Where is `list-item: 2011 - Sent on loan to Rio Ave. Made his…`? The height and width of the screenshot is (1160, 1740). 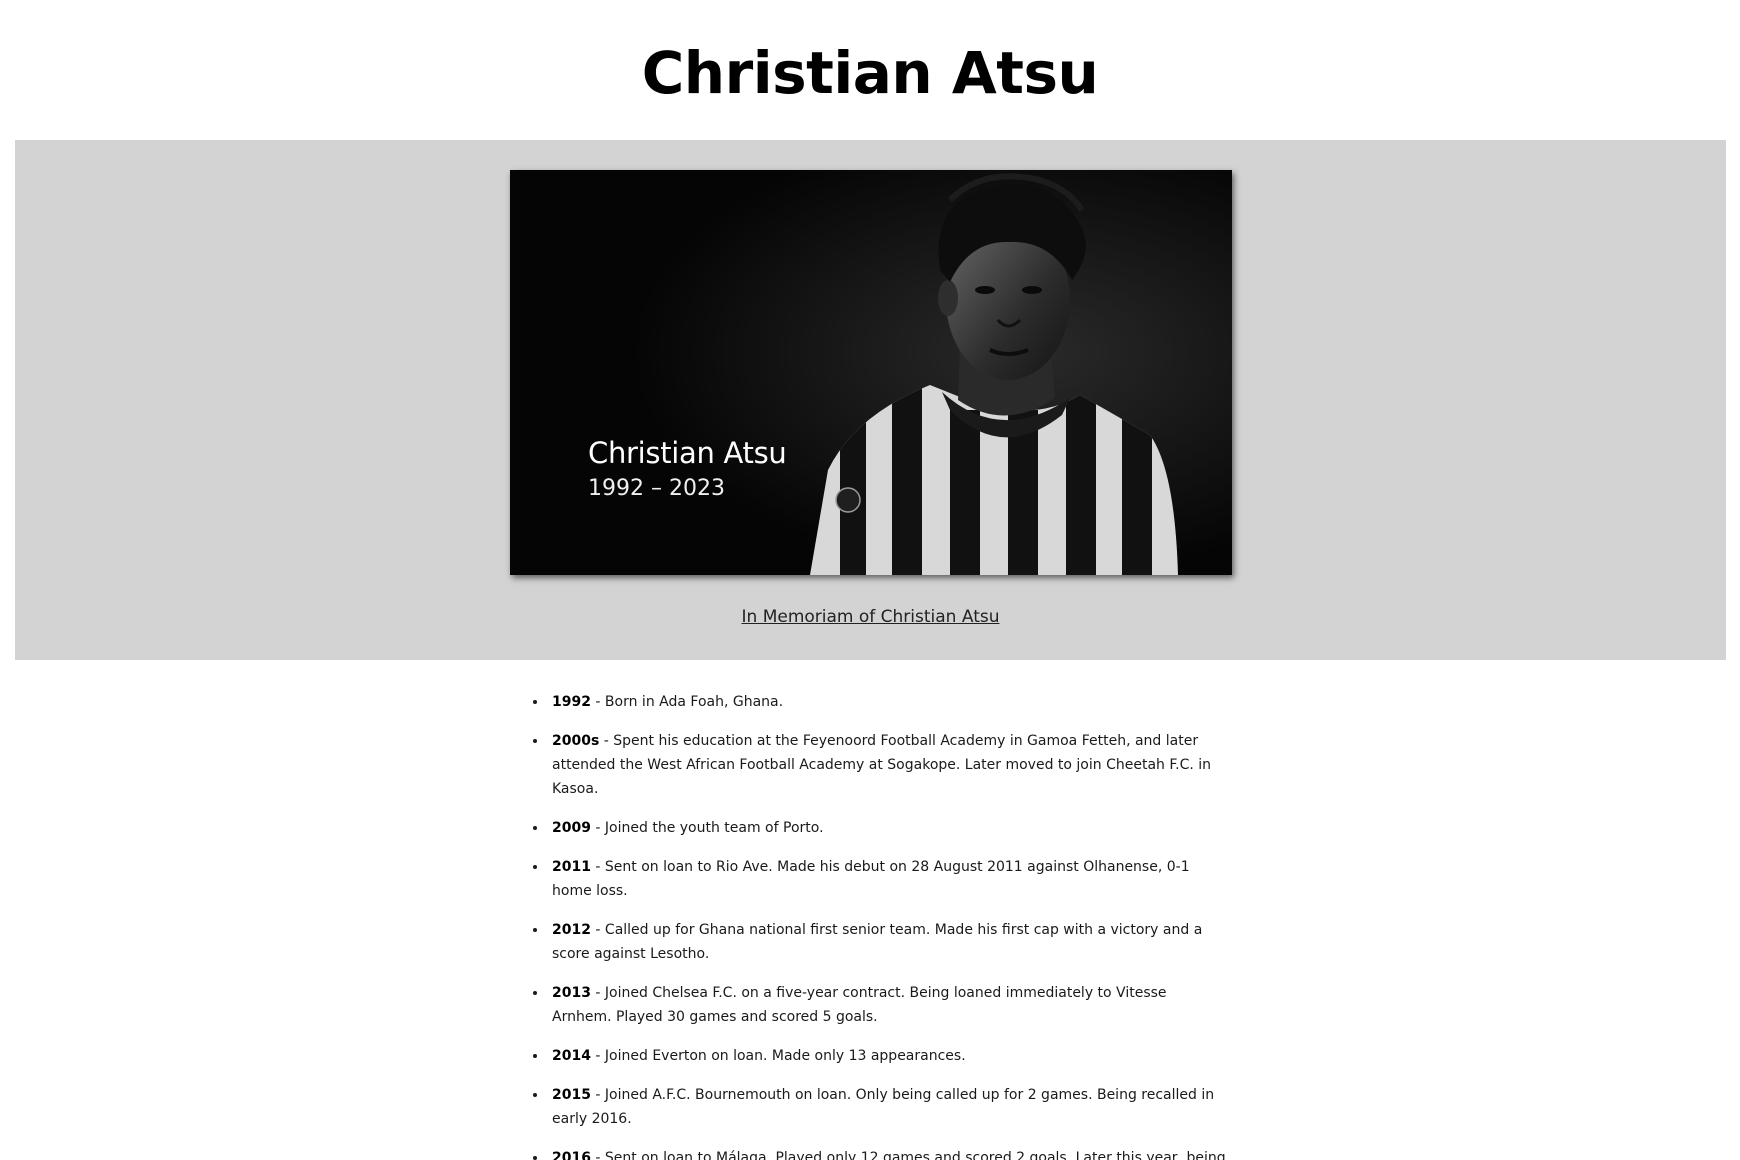
list-item: 2011 - Sent on loan to Rio Ave. Made his… is located at coordinates (888, 879).